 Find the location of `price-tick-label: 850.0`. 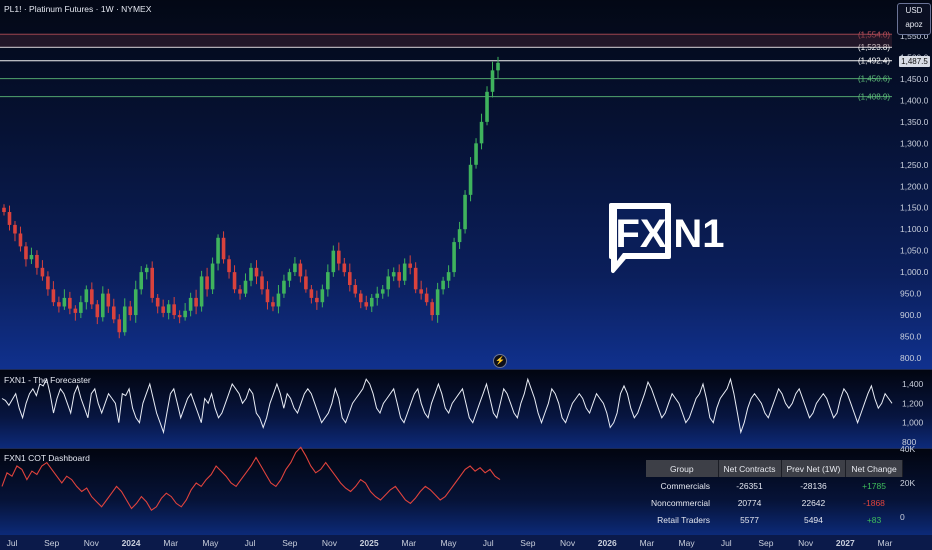

price-tick-label: 850.0 is located at coordinates (911, 337).